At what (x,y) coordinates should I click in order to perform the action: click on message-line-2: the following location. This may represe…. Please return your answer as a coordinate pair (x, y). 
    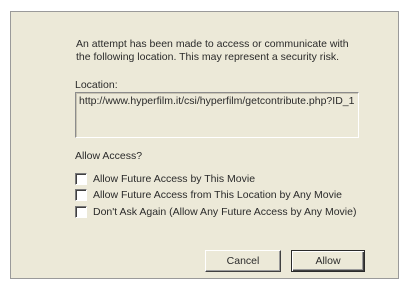
    Looking at the image, I should click on (208, 57).